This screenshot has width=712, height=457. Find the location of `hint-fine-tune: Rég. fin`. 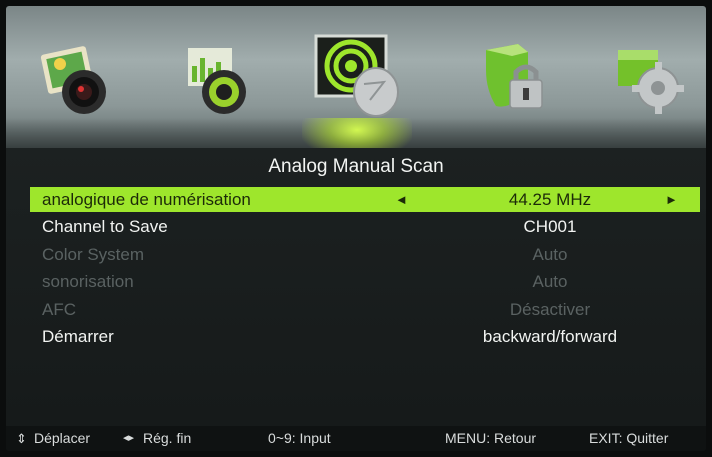

hint-fine-tune: Rég. fin is located at coordinates (167, 438).